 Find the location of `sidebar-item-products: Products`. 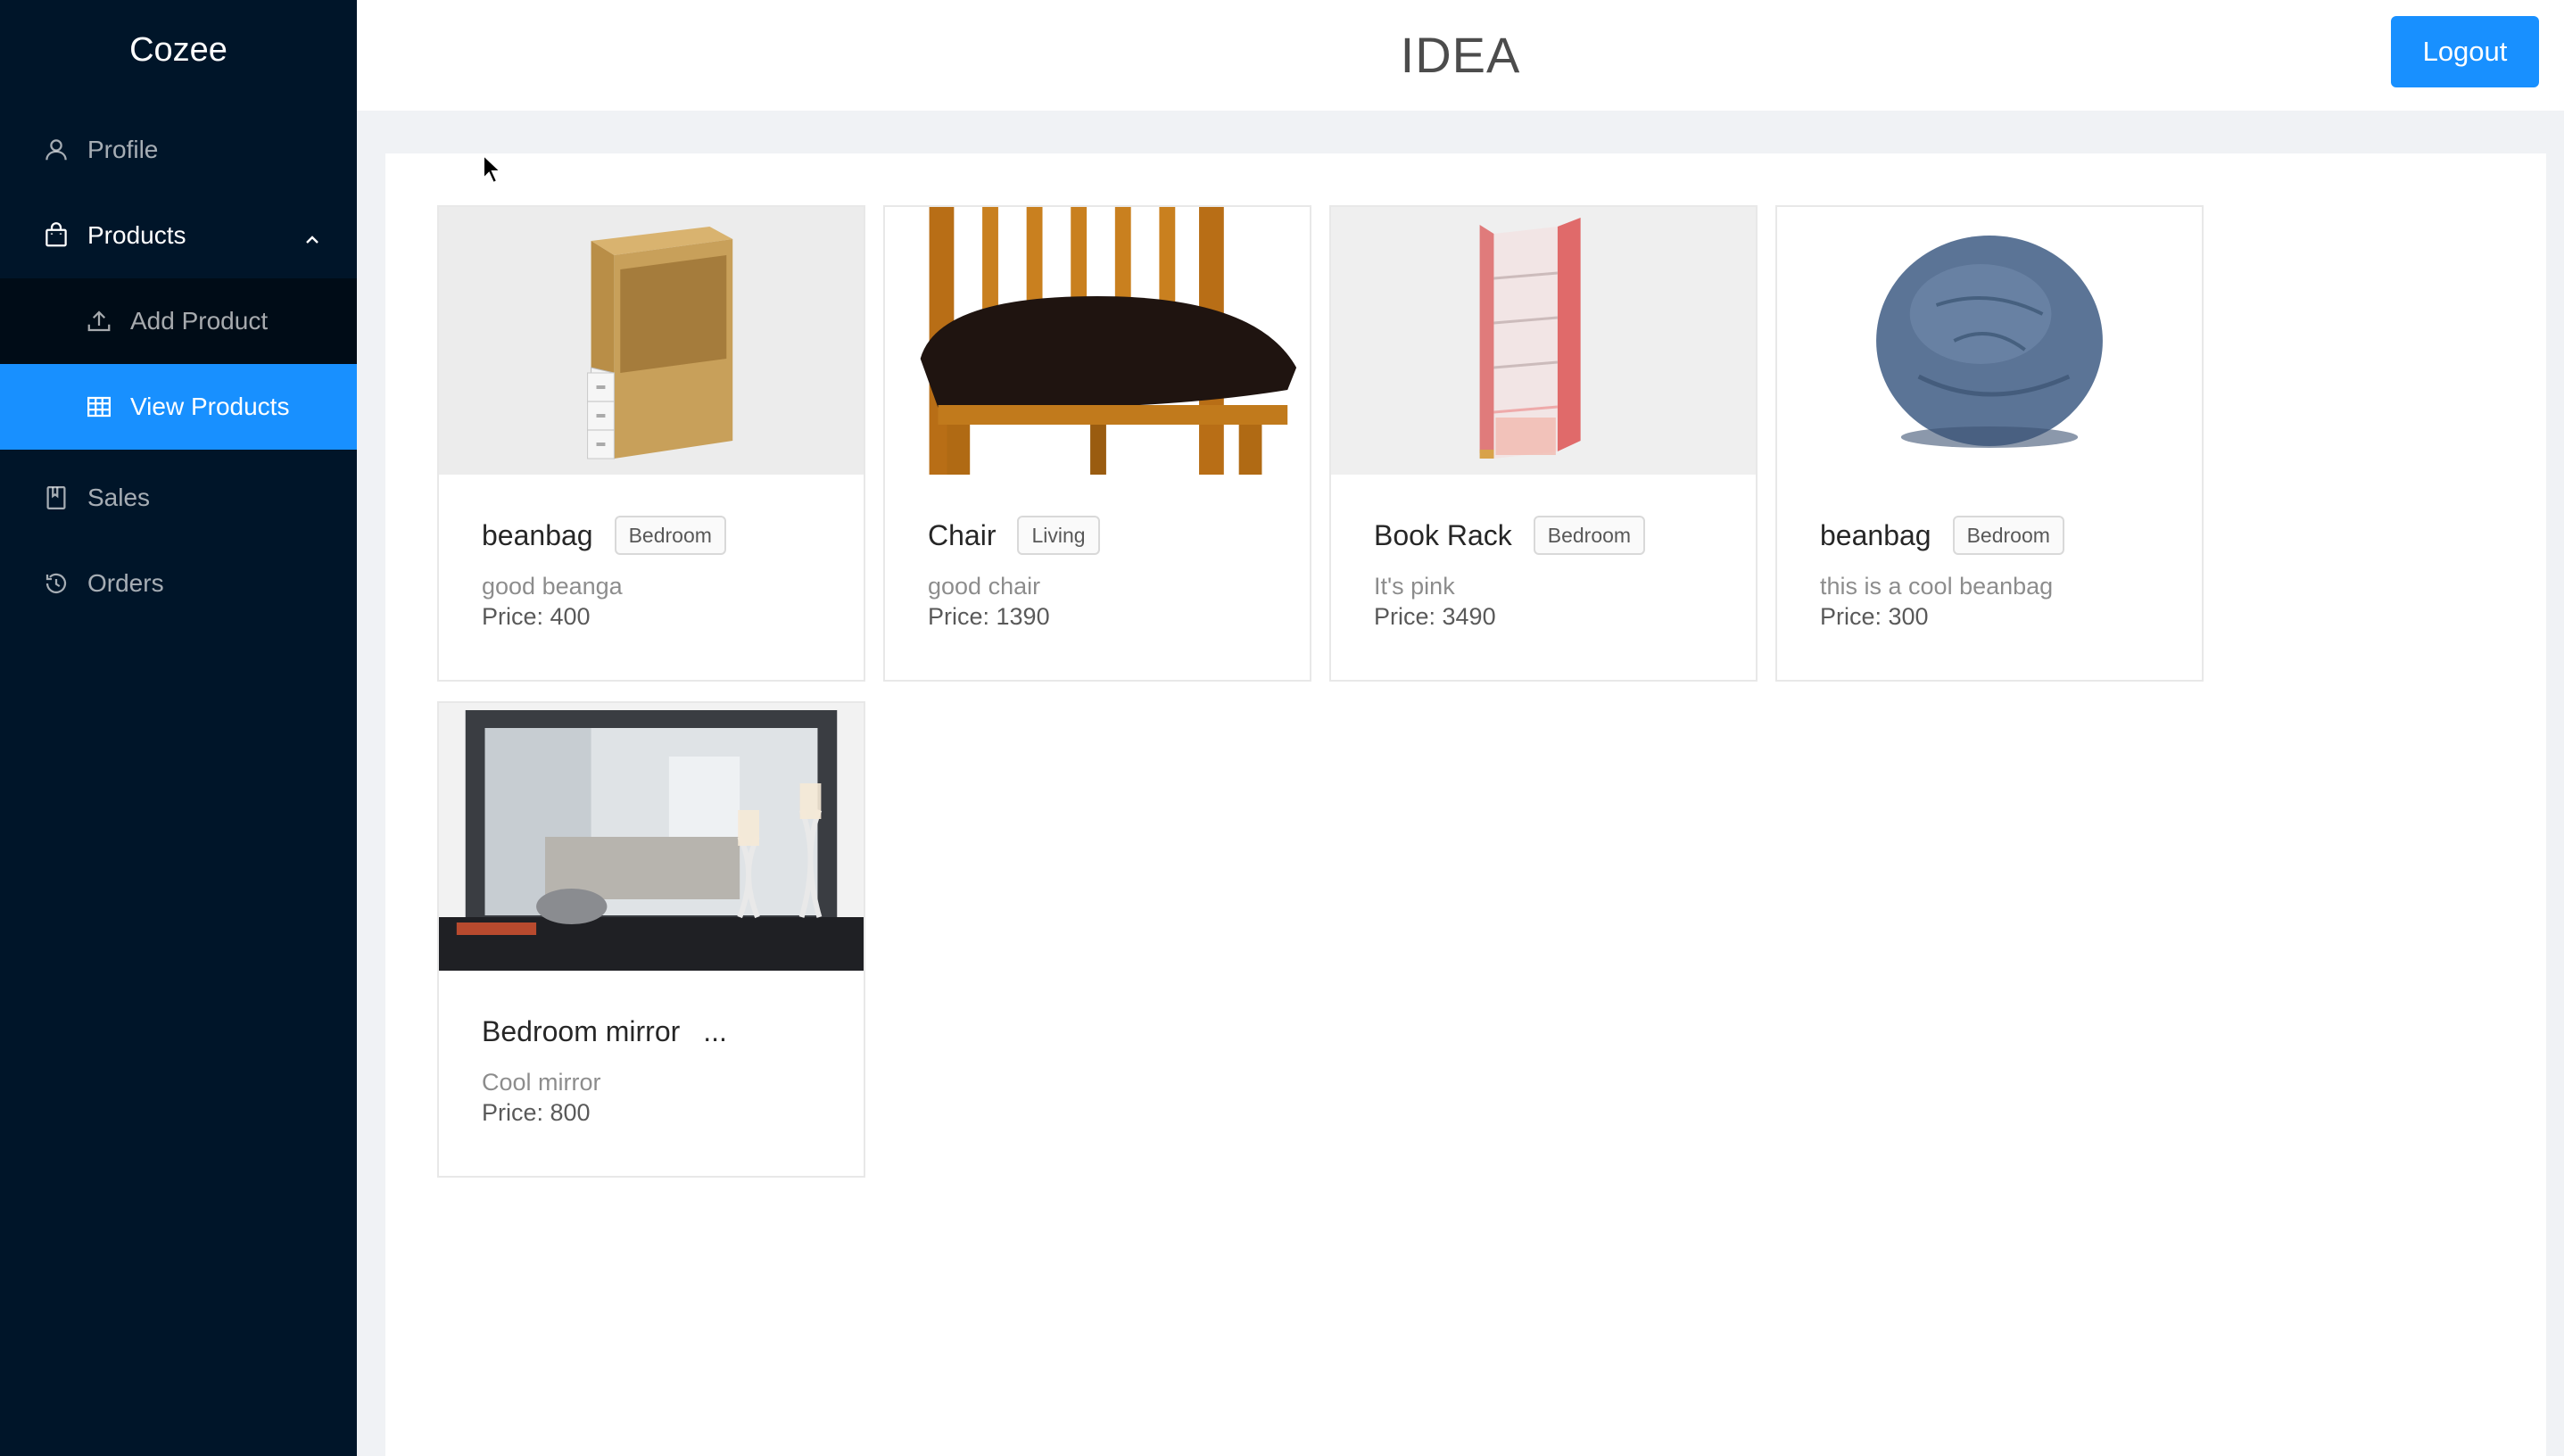

sidebar-item-products: Products is located at coordinates (178, 236).